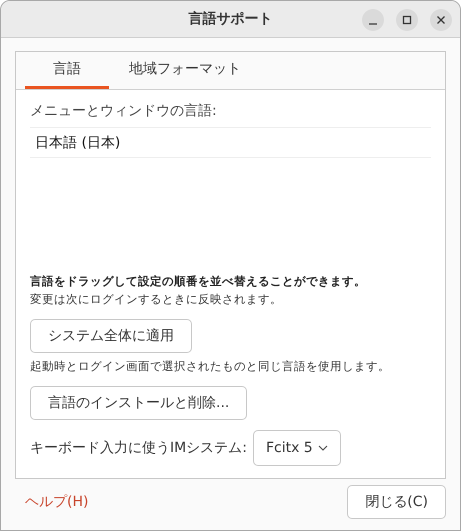  What do you see at coordinates (138, 448) in the screenshot?
I see `im-system-label: キーボード入力に使うIMシステム:` at bounding box center [138, 448].